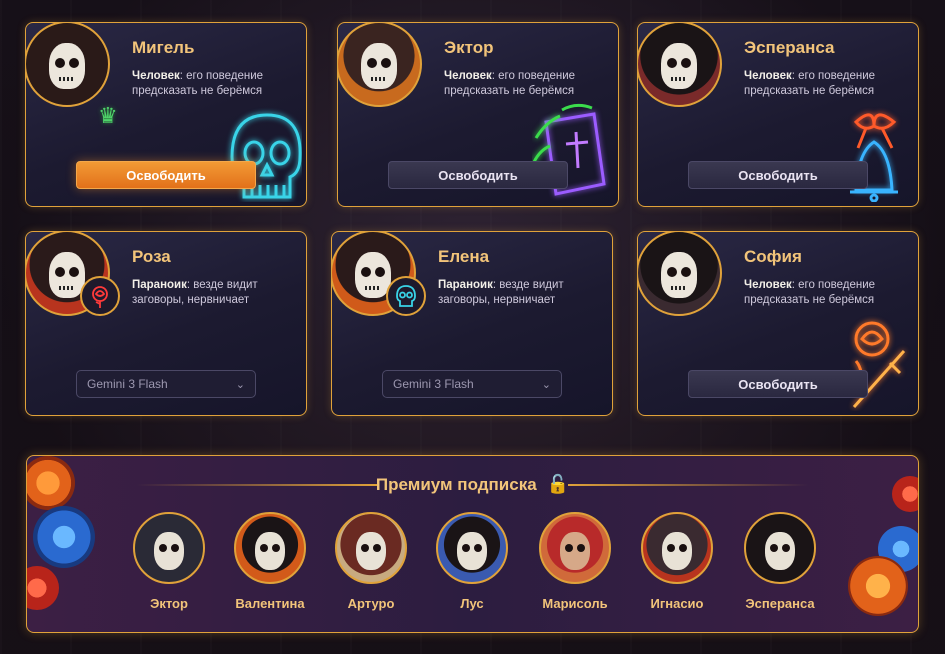  What do you see at coordinates (680, 274) in the screenshot?
I see `avatar-sofia` at bounding box center [680, 274].